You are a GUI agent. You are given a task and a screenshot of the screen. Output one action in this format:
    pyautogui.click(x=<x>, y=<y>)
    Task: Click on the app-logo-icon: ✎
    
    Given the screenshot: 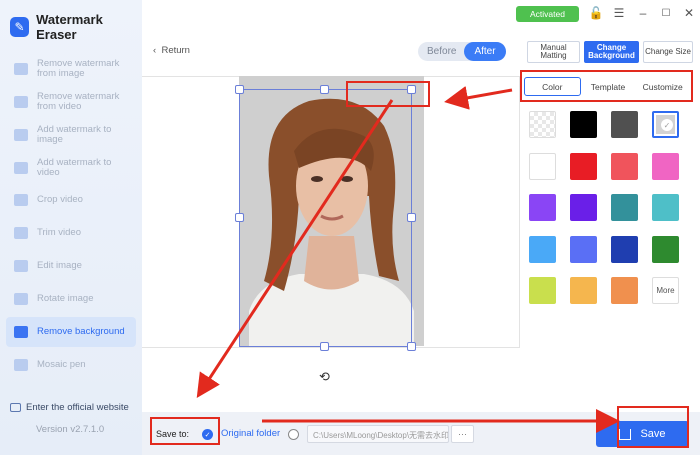 What is the action you would take?
    pyautogui.click(x=20, y=27)
    